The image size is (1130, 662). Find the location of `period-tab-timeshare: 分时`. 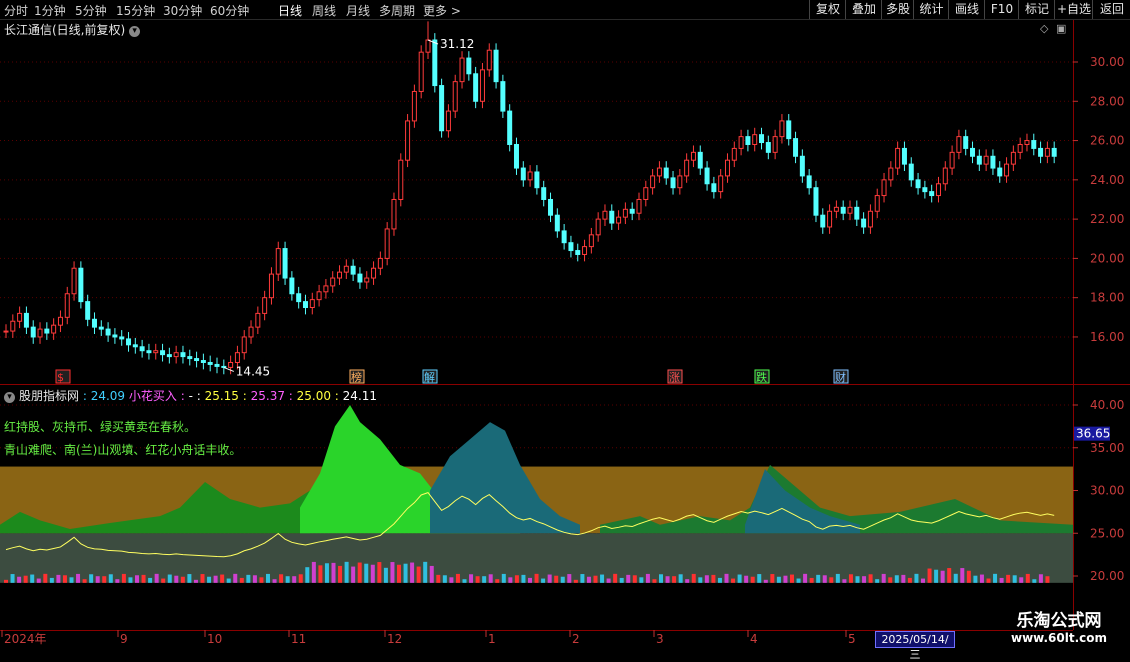

period-tab-timeshare: 分时 is located at coordinates (16, 10).